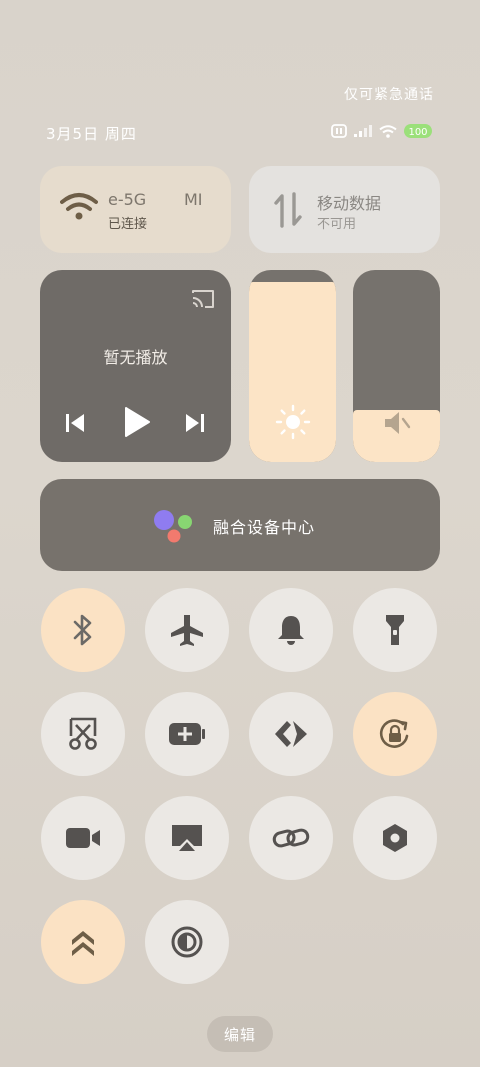 The image size is (480, 1067). What do you see at coordinates (292, 366) in the screenshot?
I see `brightness-slider` at bounding box center [292, 366].